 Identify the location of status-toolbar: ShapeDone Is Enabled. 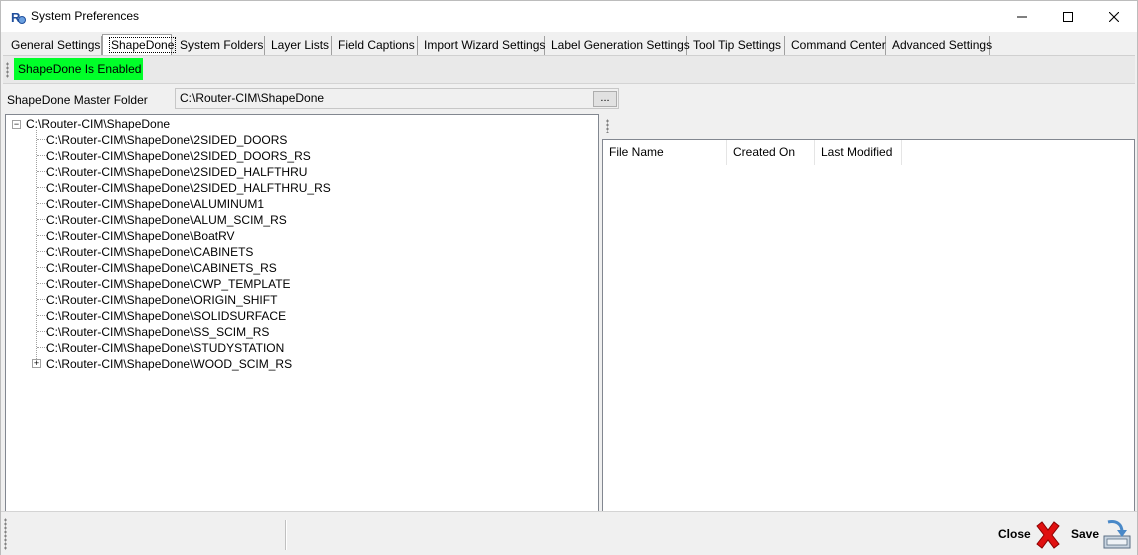
(569, 70).